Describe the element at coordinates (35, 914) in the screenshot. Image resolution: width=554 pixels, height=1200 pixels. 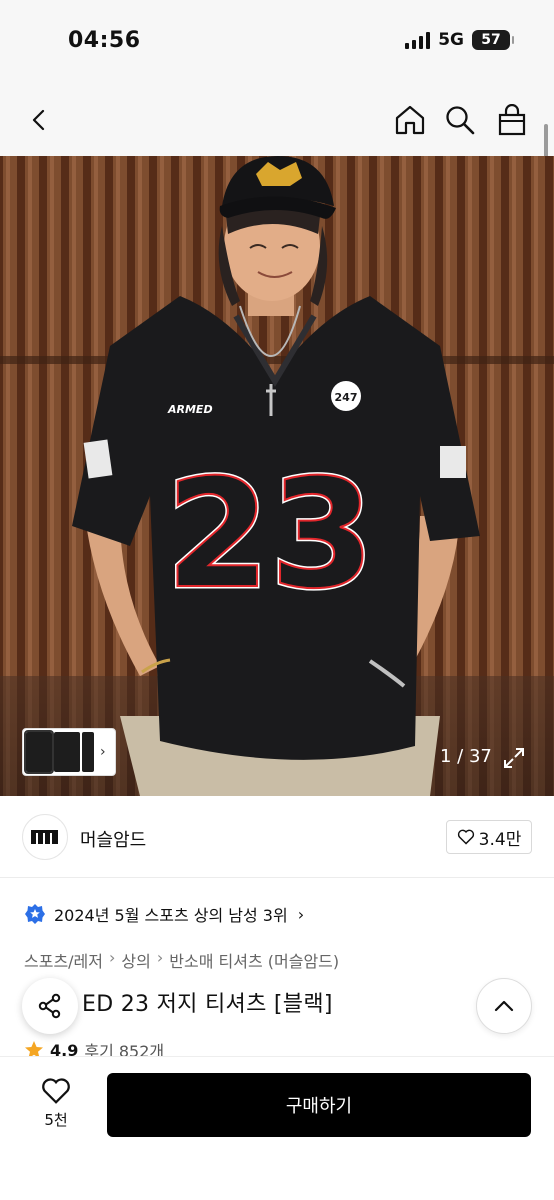
I see `rank-badge-icon` at that location.